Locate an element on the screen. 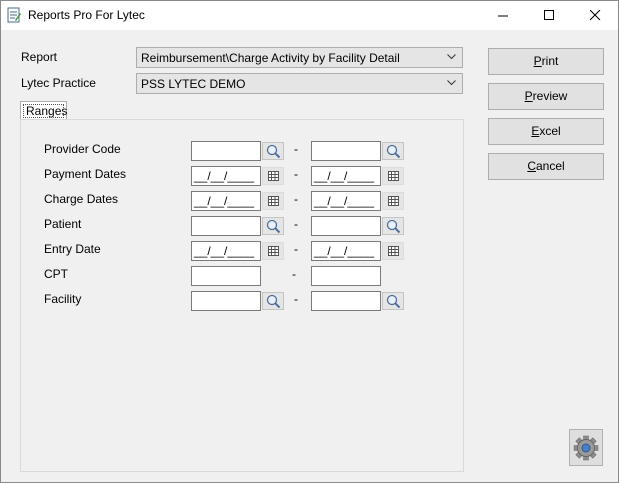  entry-date-from-field: __/__/____ is located at coordinates (226, 251).